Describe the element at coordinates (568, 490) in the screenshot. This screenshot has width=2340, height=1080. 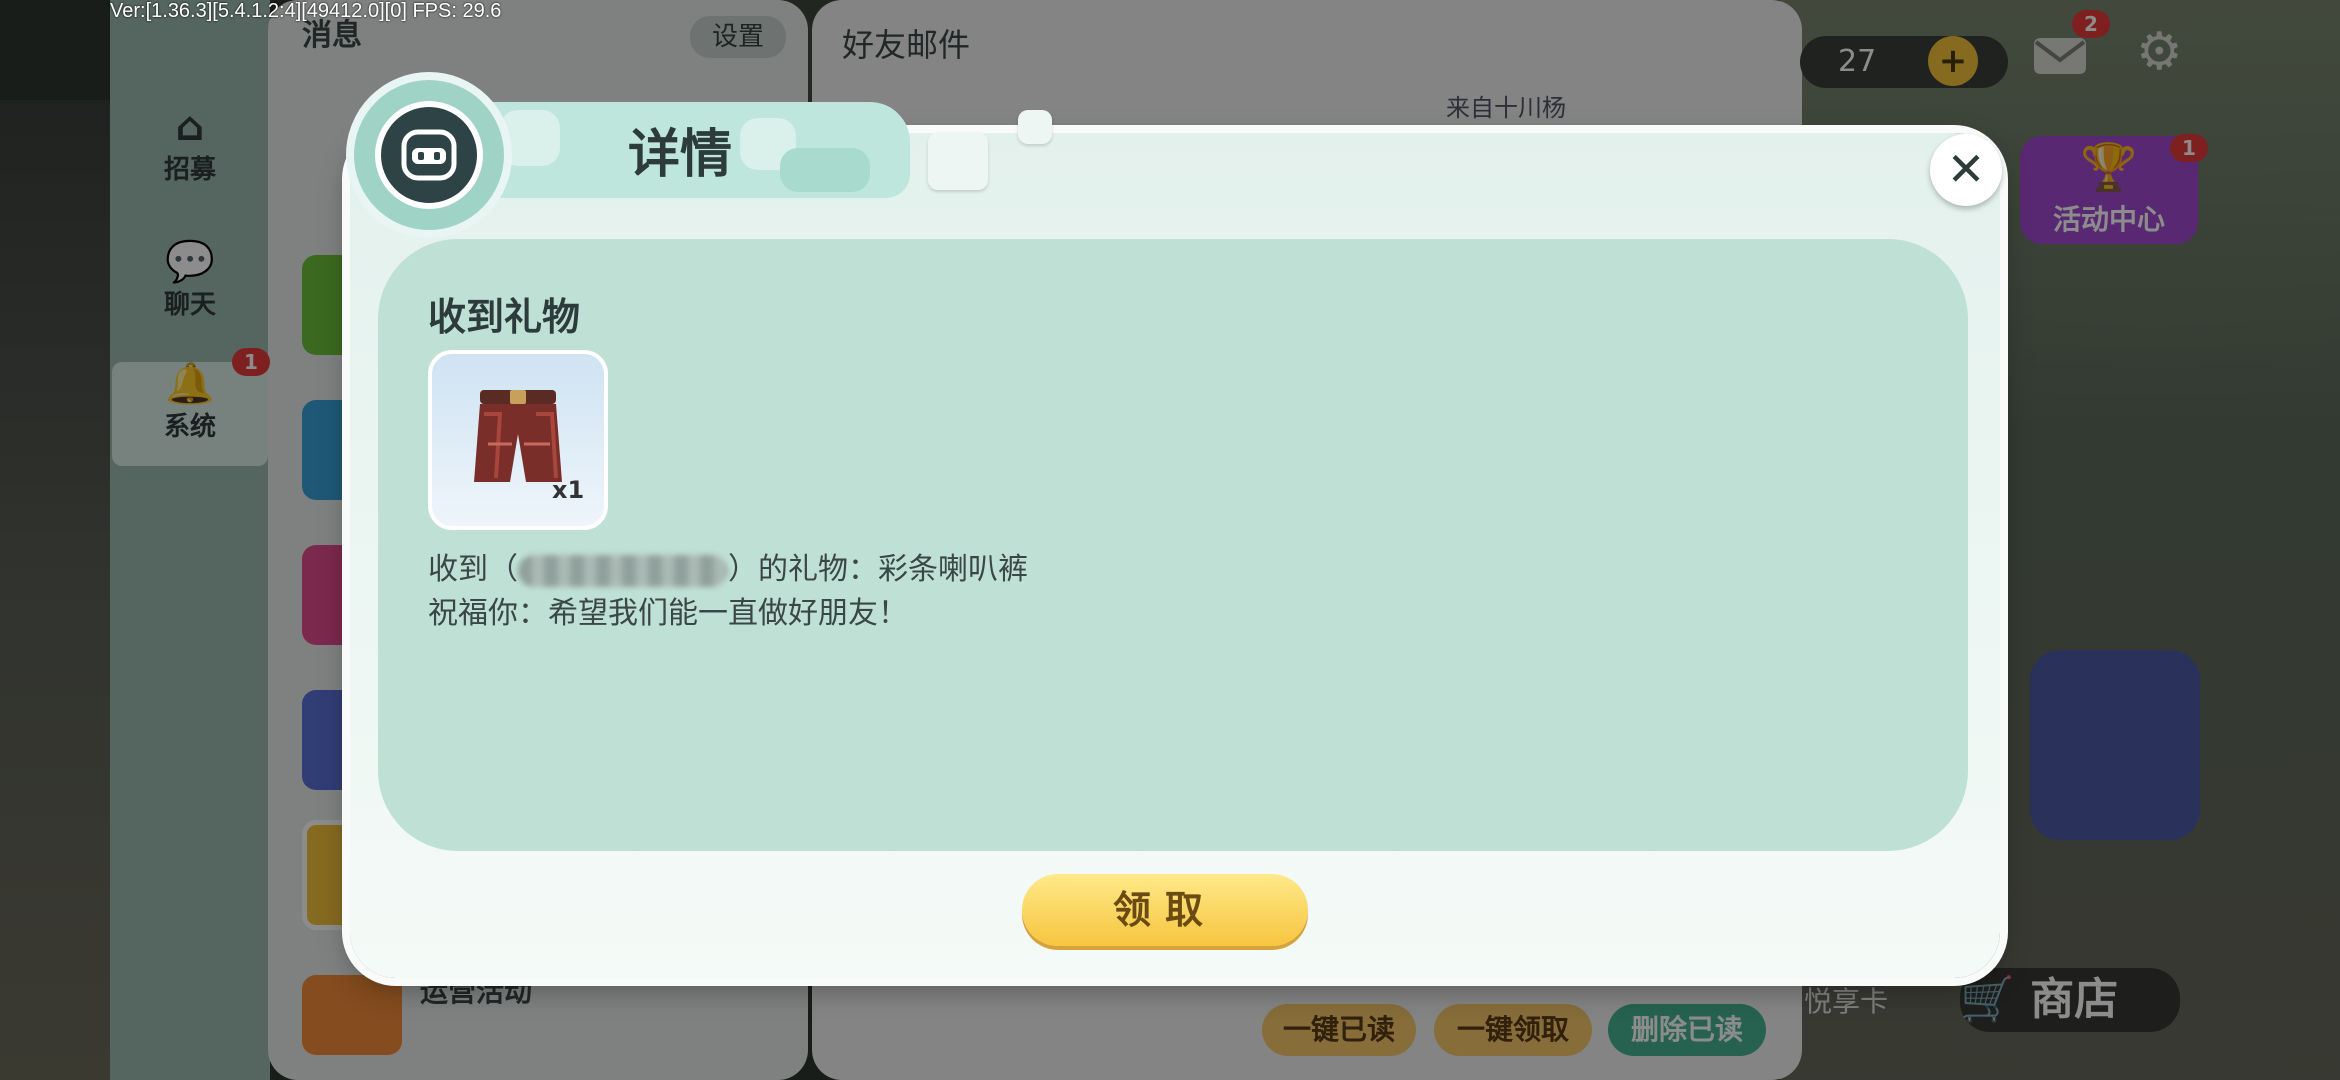
I see `gift-item-count: x1` at that location.